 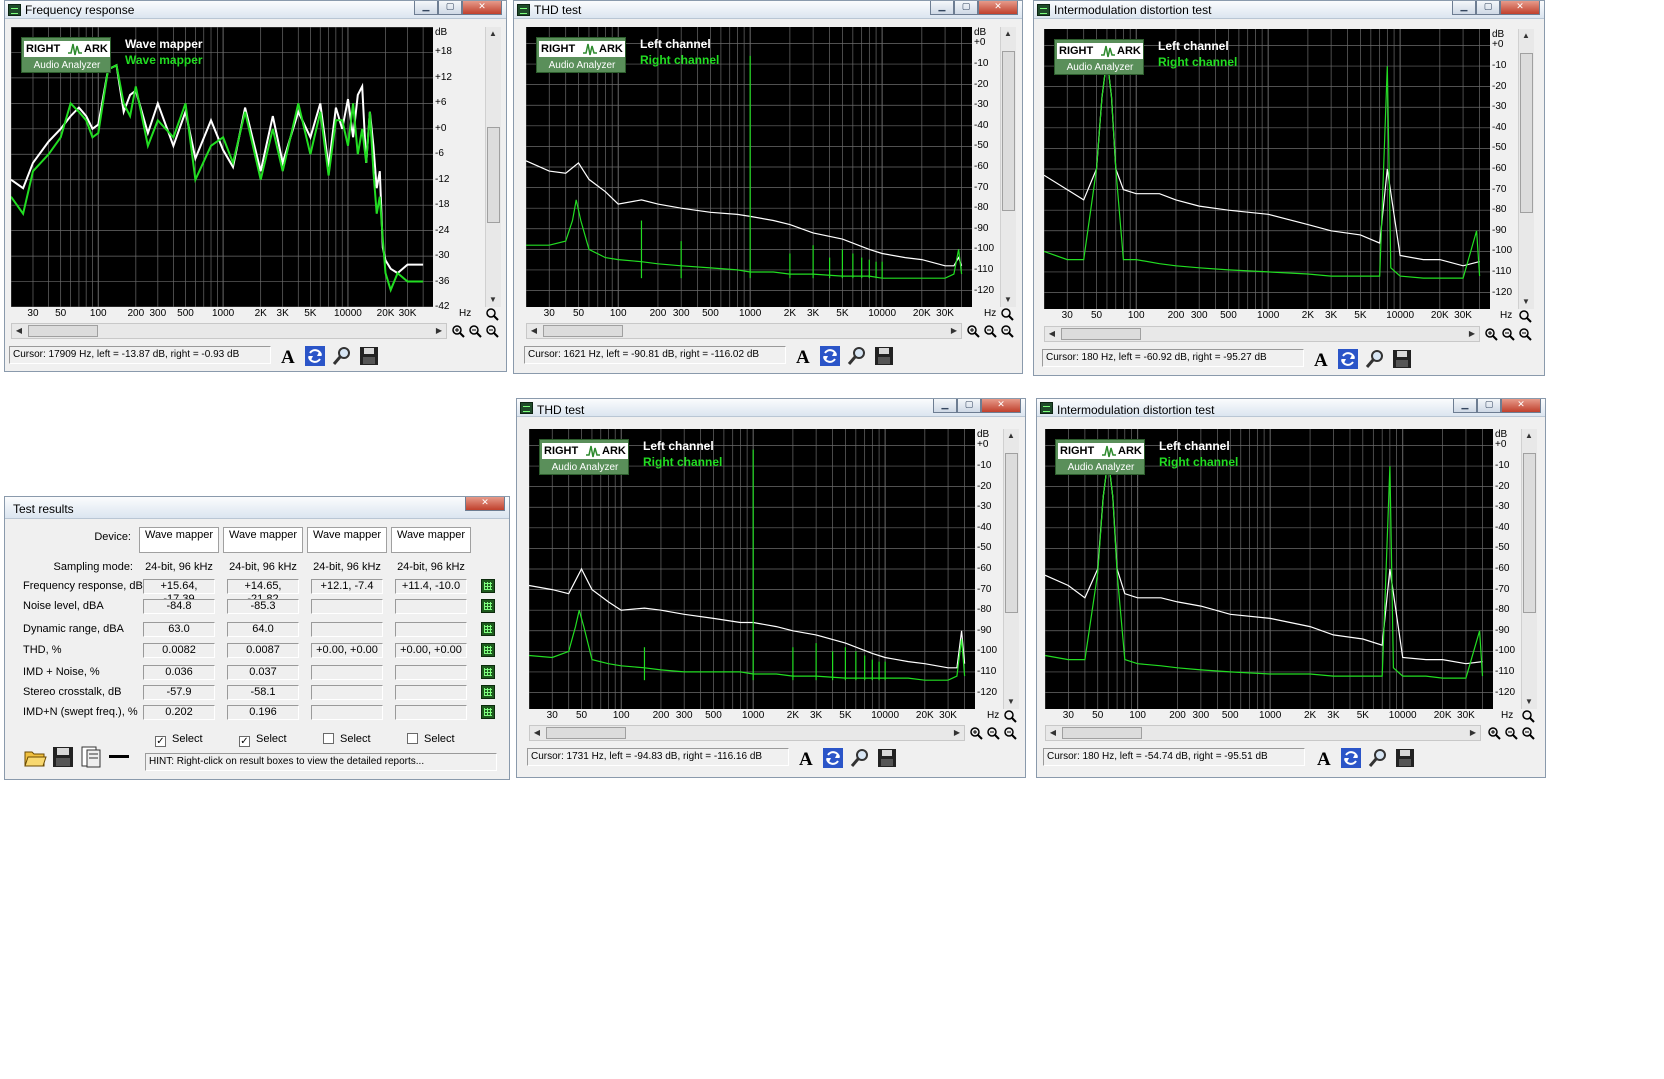 What do you see at coordinates (263, 650) in the screenshot?
I see `result-cell: 0.0087` at bounding box center [263, 650].